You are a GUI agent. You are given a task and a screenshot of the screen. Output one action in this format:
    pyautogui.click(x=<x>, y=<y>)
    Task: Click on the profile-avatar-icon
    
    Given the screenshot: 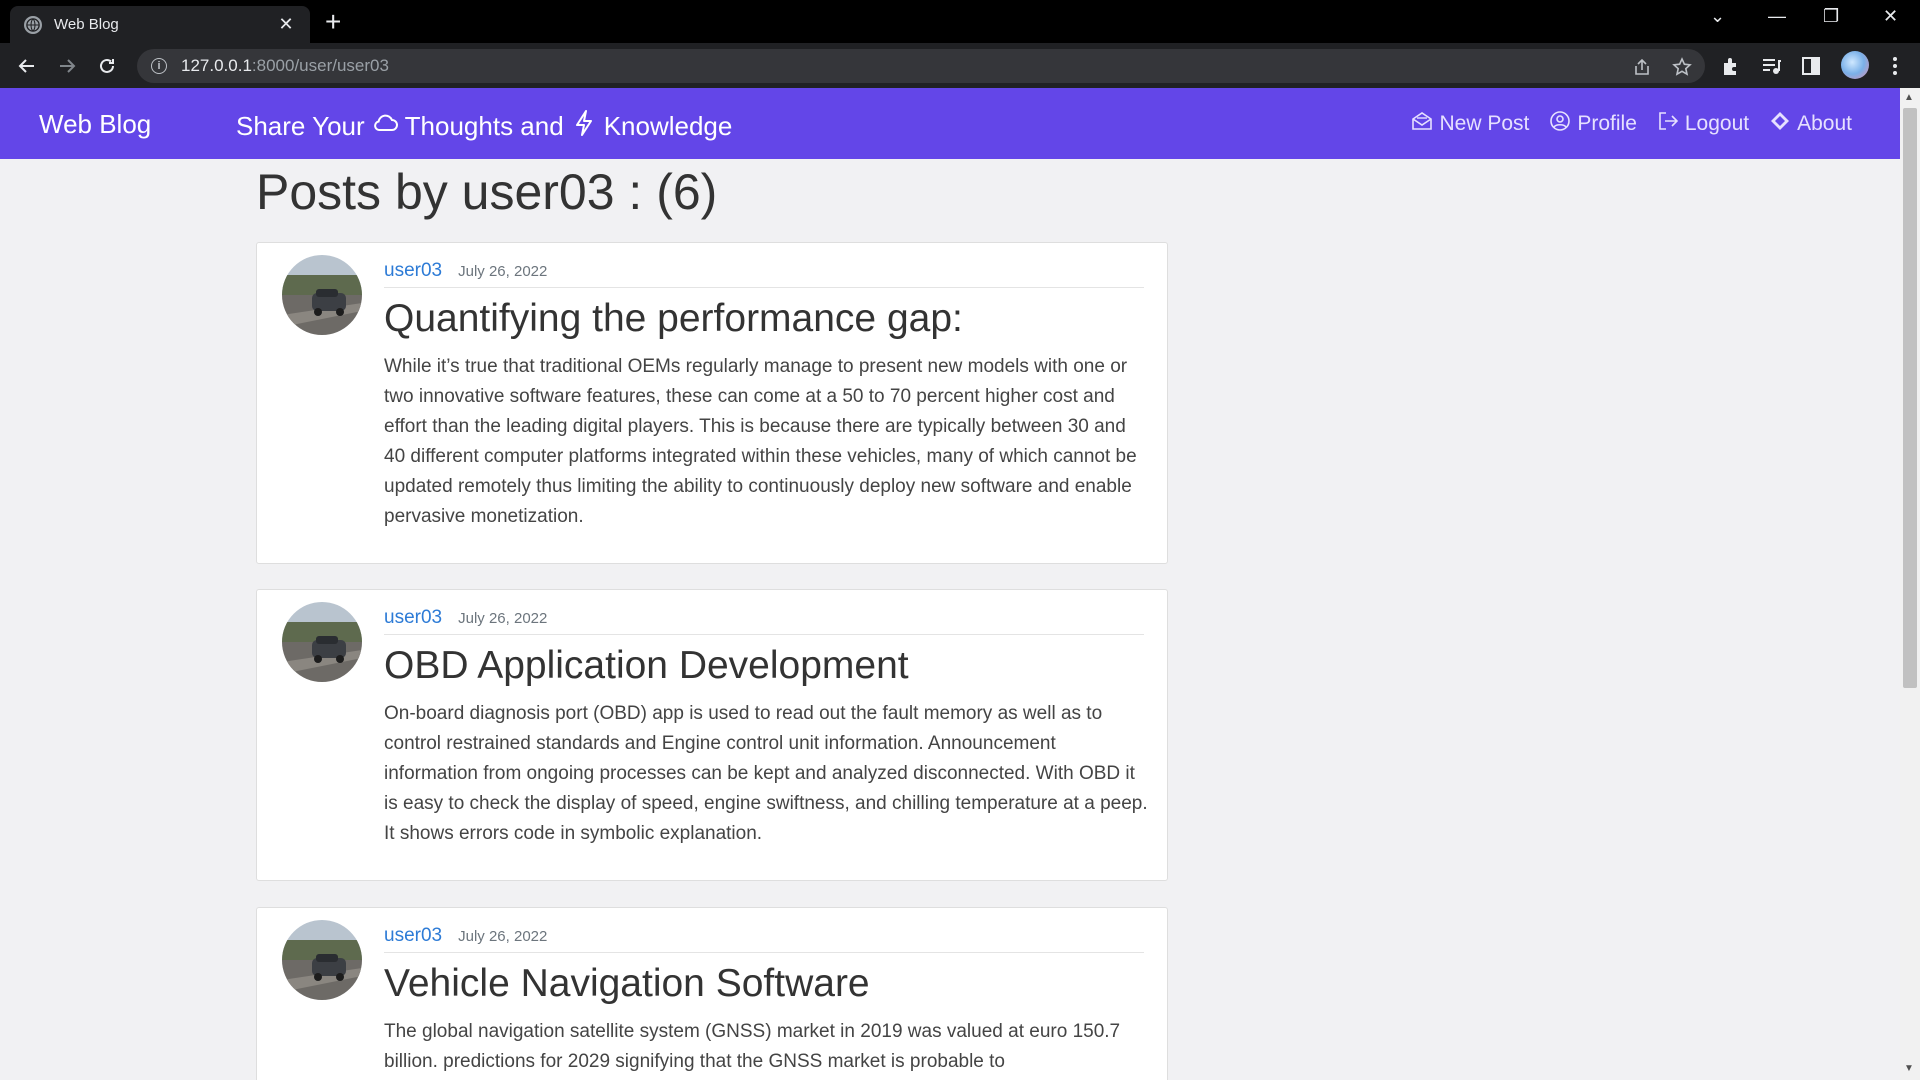 What is the action you would take?
    pyautogui.click(x=1855, y=65)
    